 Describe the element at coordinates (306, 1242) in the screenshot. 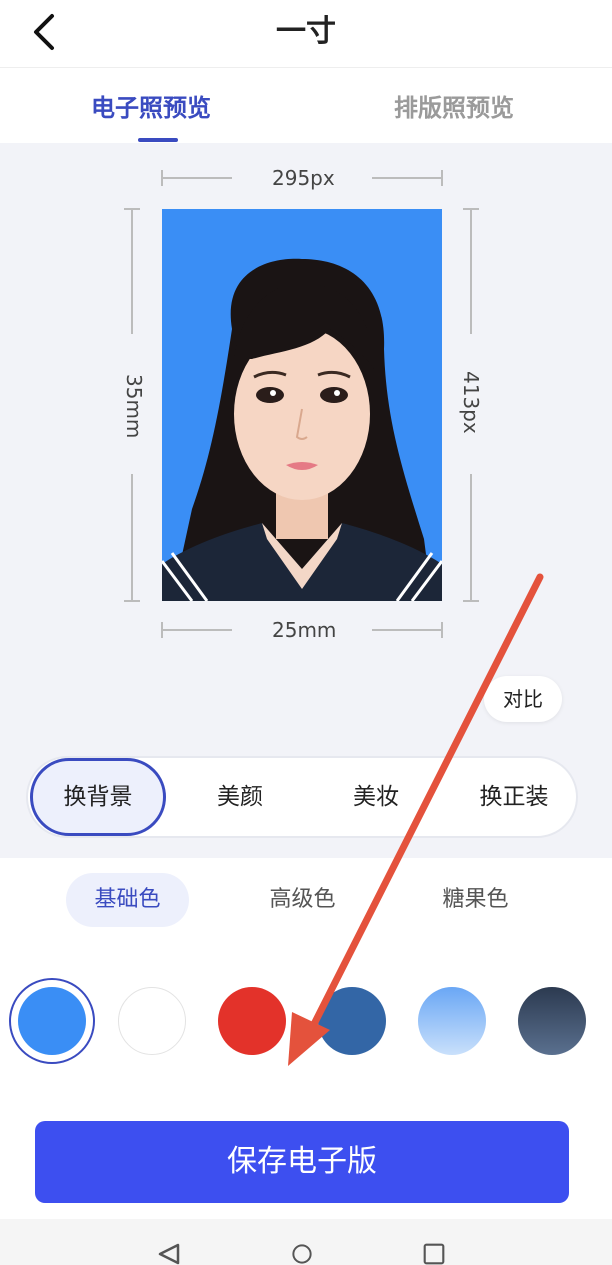

I see `system-nav-bar` at that location.